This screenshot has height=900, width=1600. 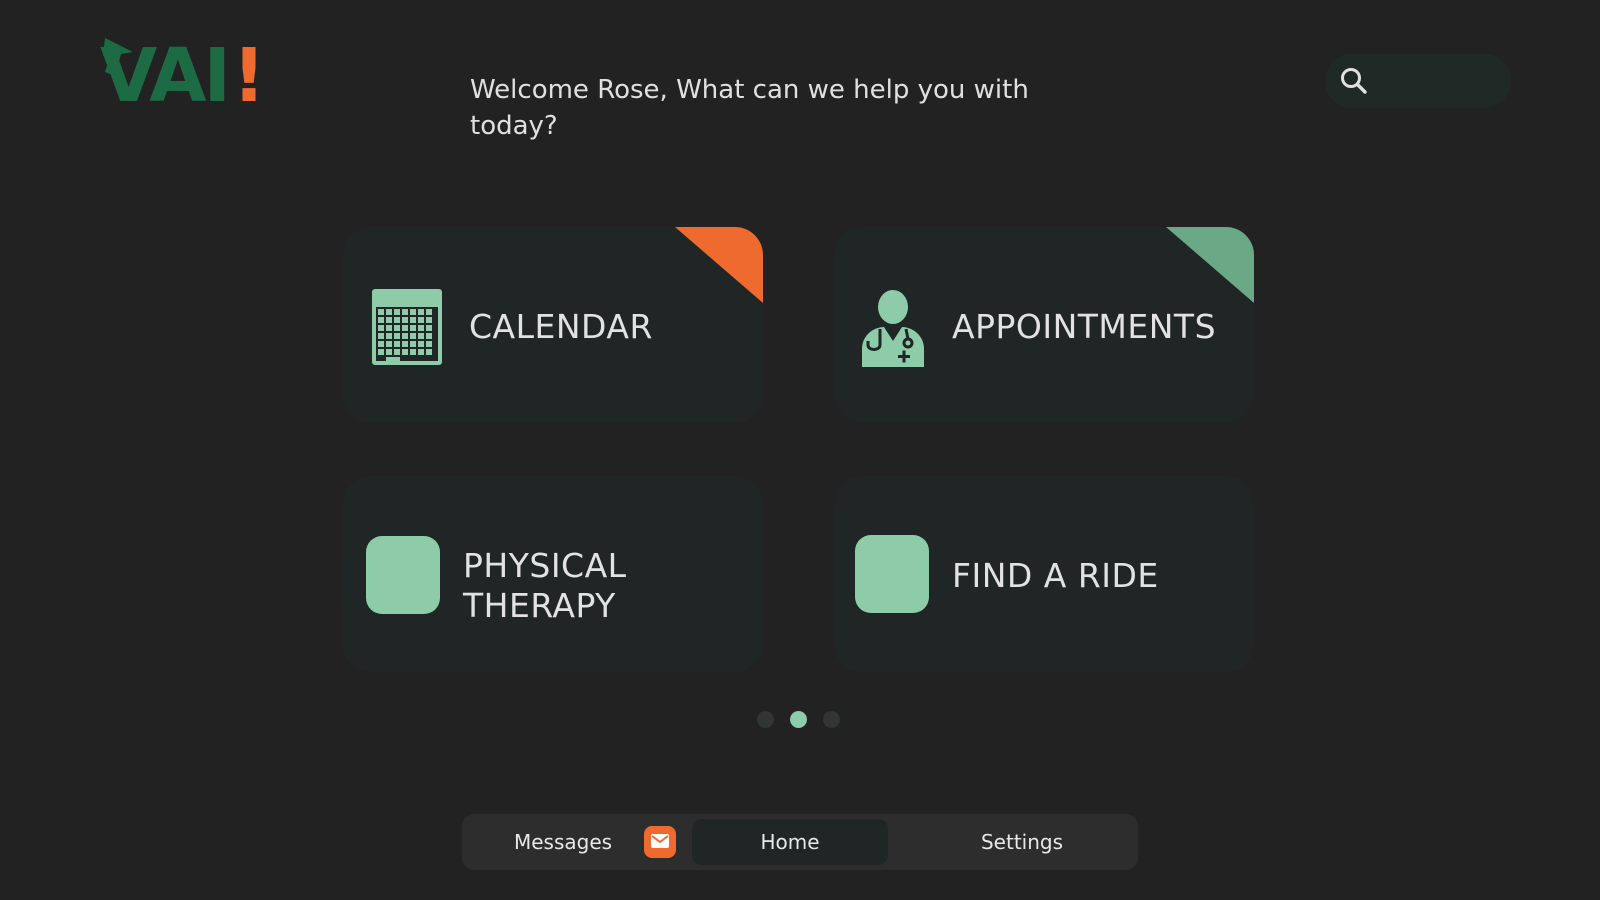 What do you see at coordinates (1210, 265) in the screenshot?
I see `corner-flag-green` at bounding box center [1210, 265].